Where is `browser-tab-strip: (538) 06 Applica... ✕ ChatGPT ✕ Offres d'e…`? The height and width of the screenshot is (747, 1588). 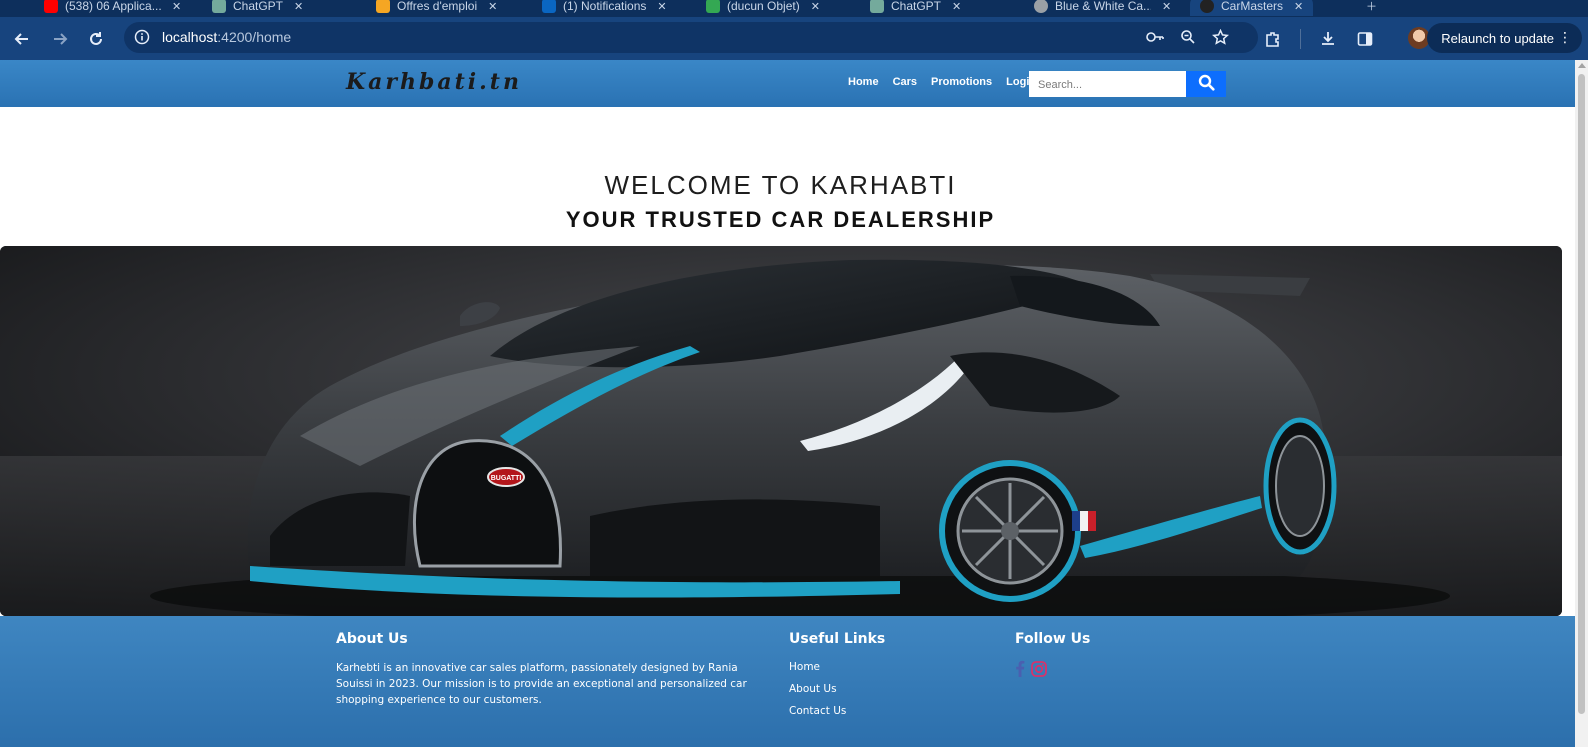
browser-tab-strip: (538) 06 Applica... ✕ ChatGPT ✕ Offres d'e… is located at coordinates (794, 8).